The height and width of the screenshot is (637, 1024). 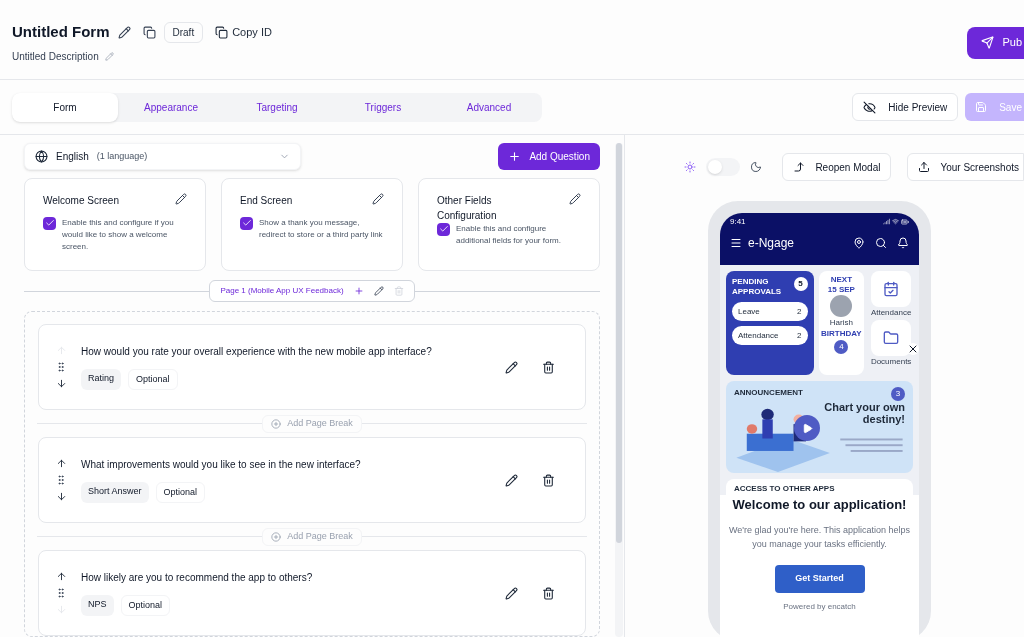 What do you see at coordinates (770, 311) in the screenshot?
I see `approval-item: Leave 2` at bounding box center [770, 311].